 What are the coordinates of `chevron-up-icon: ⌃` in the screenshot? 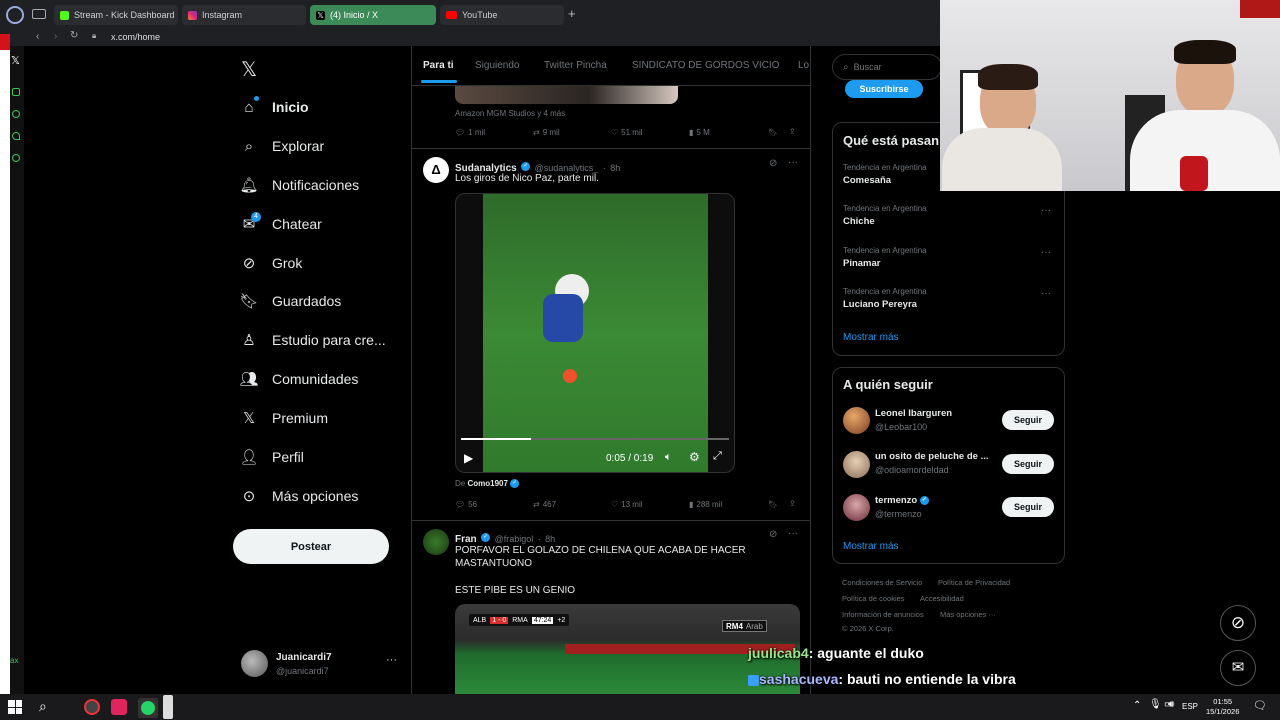 It's located at (1137, 705).